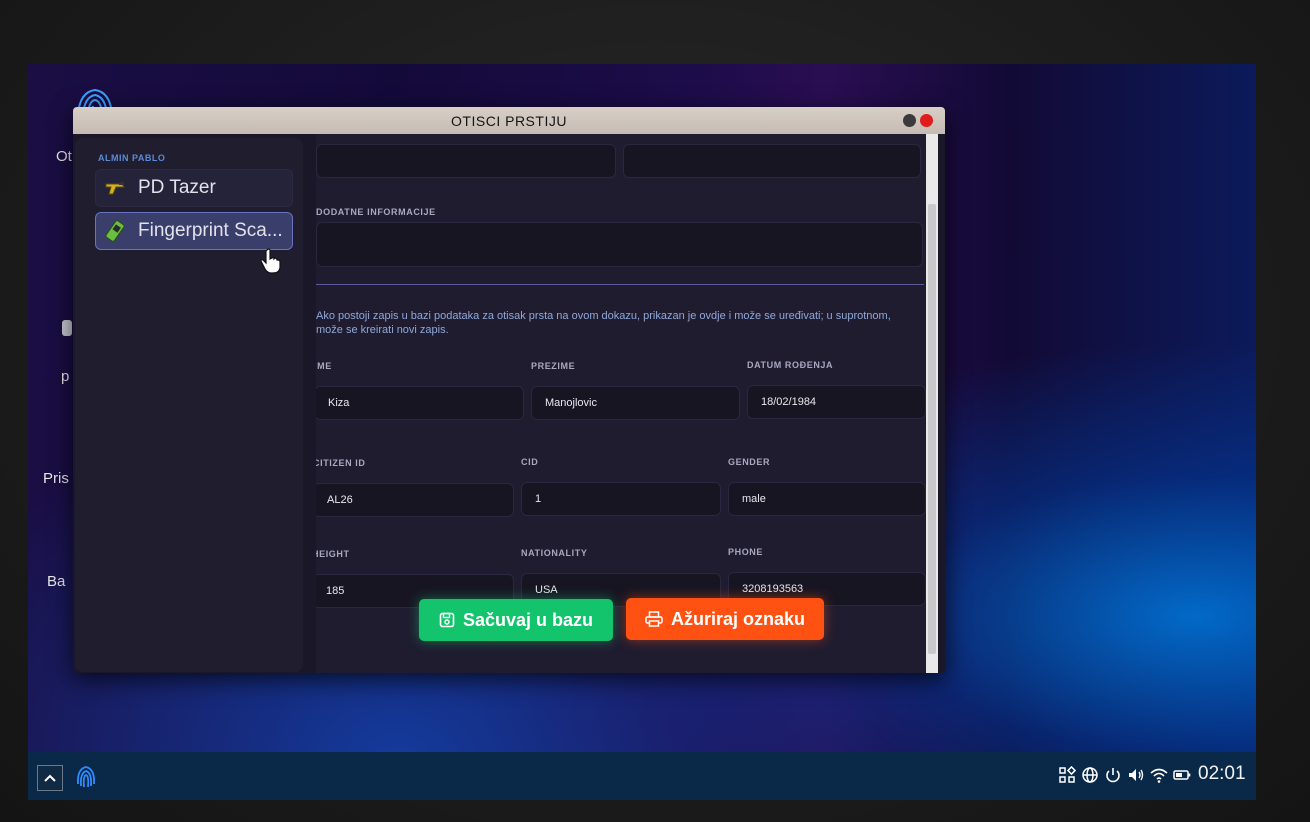 The height and width of the screenshot is (822, 1310). Describe the element at coordinates (1090, 775) in the screenshot. I see `globe-icon` at that location.